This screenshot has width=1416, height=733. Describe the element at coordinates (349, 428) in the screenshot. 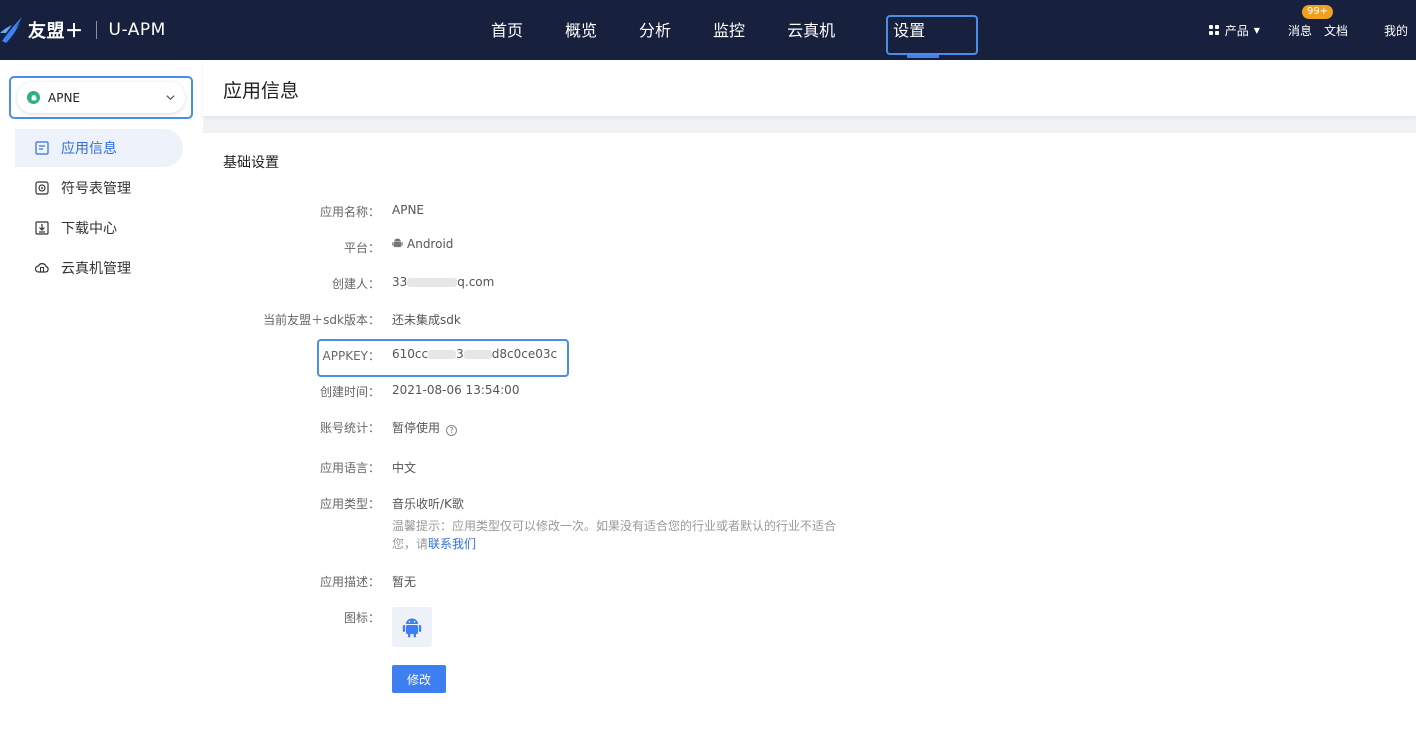

I see `field-label: 账号统计：` at that location.